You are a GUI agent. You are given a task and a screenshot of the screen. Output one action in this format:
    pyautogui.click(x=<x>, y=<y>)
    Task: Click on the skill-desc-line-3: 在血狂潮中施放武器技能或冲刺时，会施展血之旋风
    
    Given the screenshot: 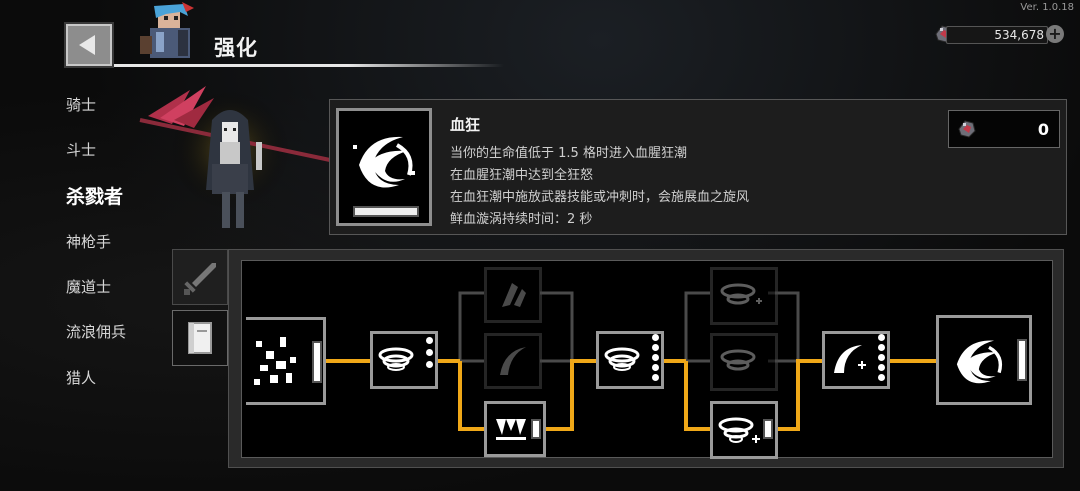 What is the action you would take?
    pyautogui.click(x=600, y=197)
    